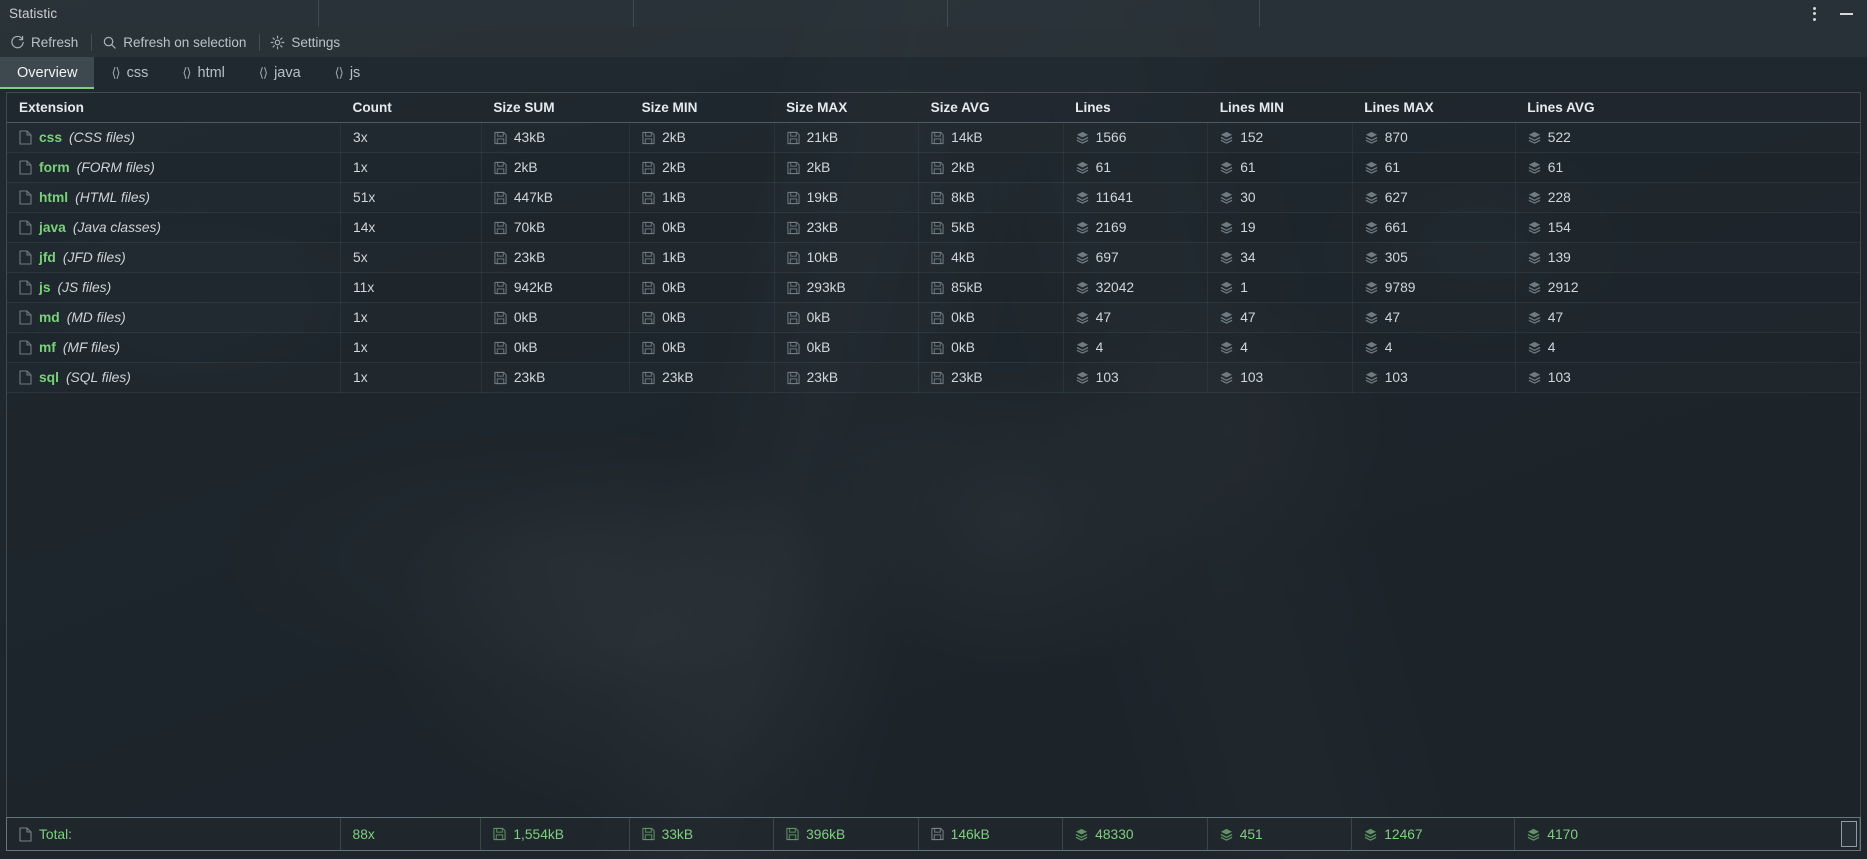 The width and height of the screenshot is (1867, 859). Describe the element at coordinates (112, 197) in the screenshot. I see `extension-description: (HTML files)` at that location.